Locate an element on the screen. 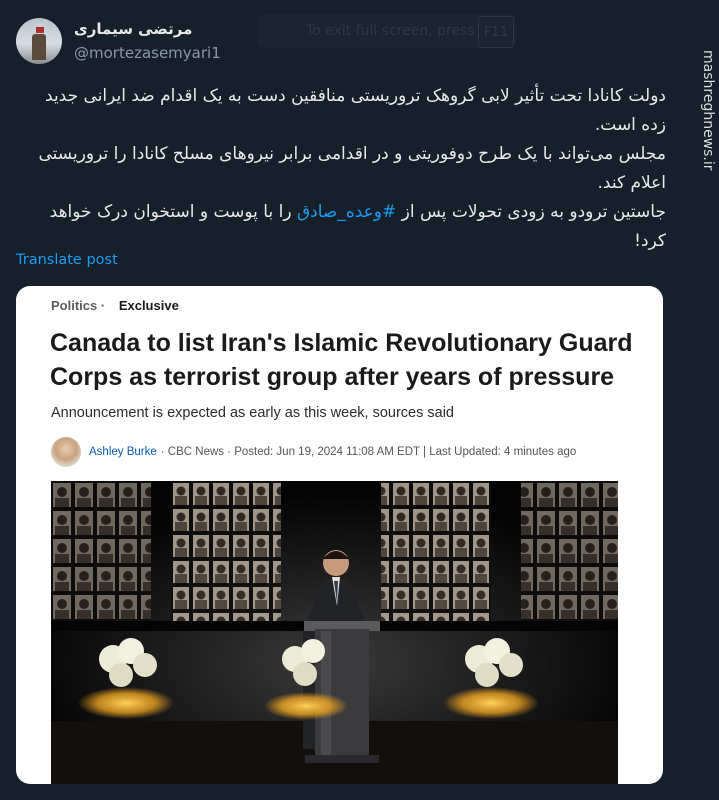  translate-post-link: Translate post is located at coordinates (67, 260).